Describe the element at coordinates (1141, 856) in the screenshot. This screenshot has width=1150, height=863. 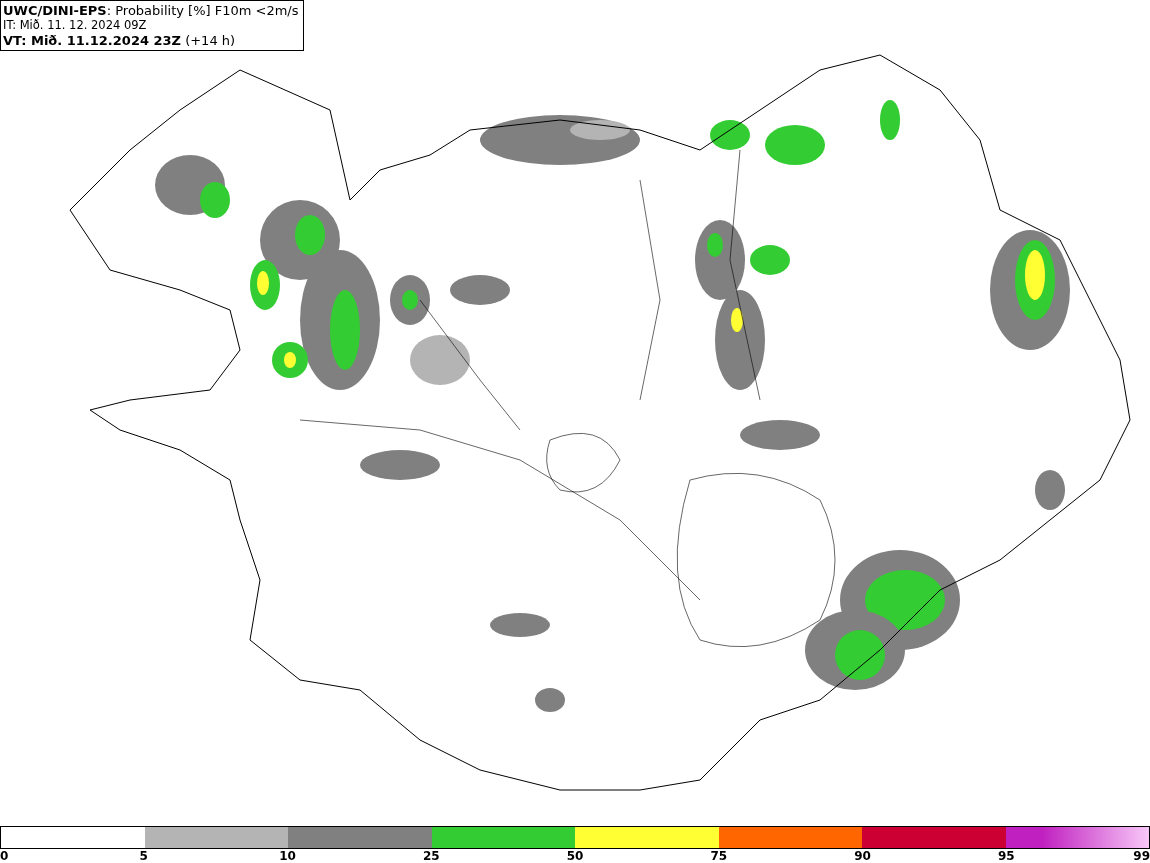
I see `legend-tick-label: 99` at that location.